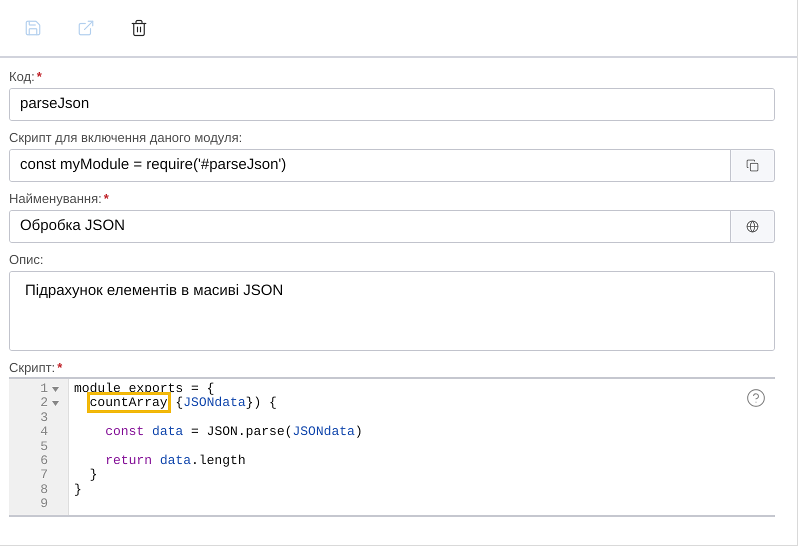 The height and width of the screenshot is (548, 800). I want to click on copy-icon, so click(752, 165).